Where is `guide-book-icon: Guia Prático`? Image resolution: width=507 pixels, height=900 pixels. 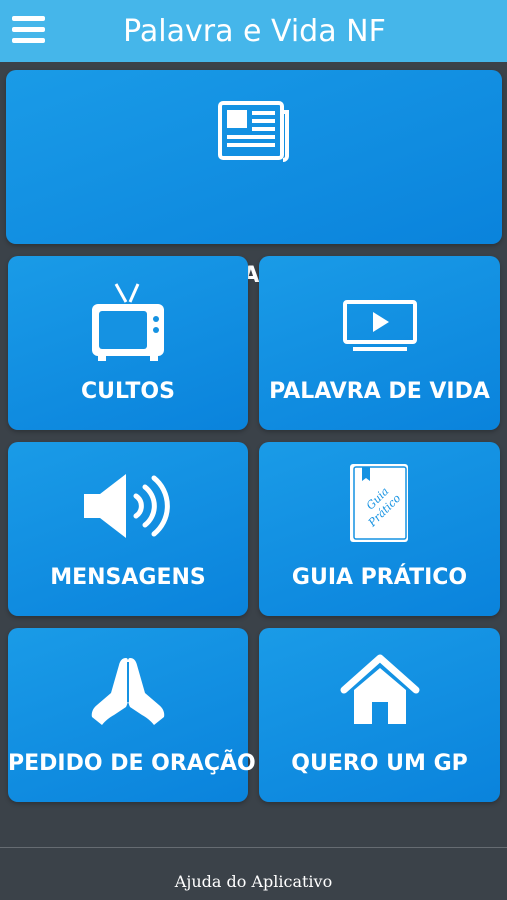 guide-book-icon: Guia Prático is located at coordinates (379, 503).